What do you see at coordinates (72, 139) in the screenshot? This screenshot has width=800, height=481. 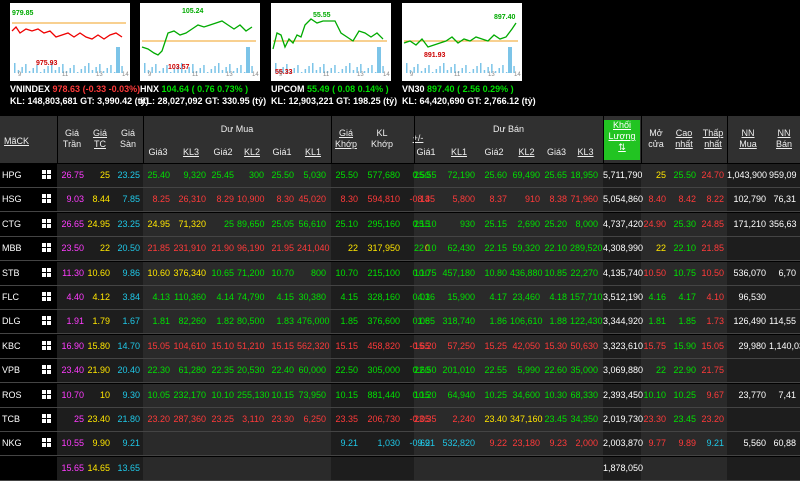 I see `col-header-ceil: Giá Trần` at bounding box center [72, 139].